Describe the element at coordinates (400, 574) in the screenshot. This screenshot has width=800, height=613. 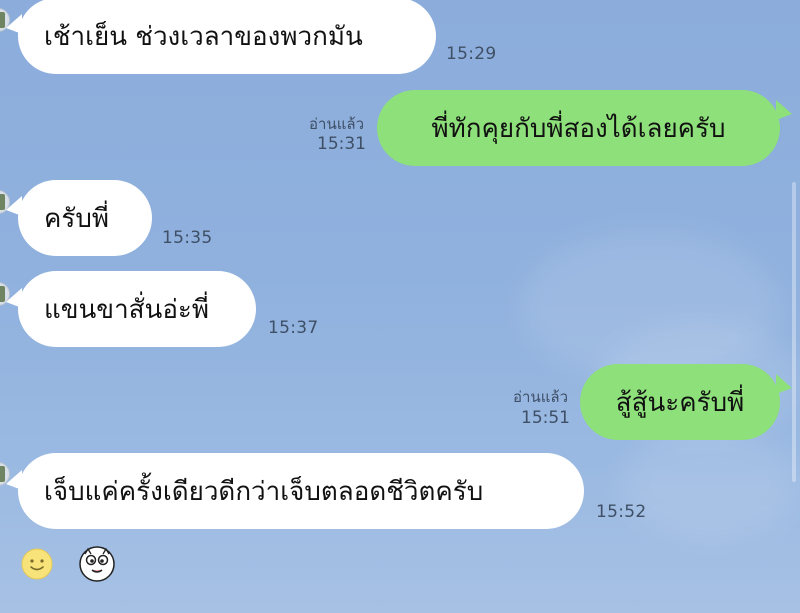
I see `bottom-actions` at that location.